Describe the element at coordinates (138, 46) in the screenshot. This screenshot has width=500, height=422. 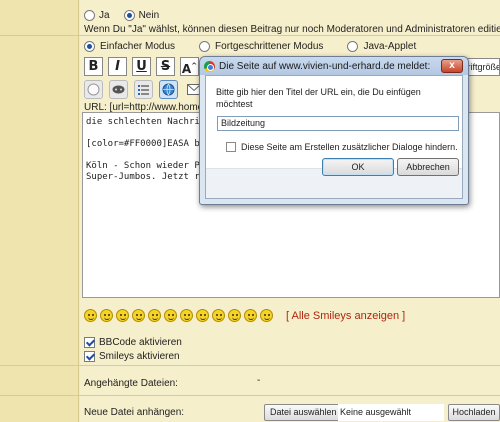
I see `mode-simple-label: Einfacher Modus` at that location.